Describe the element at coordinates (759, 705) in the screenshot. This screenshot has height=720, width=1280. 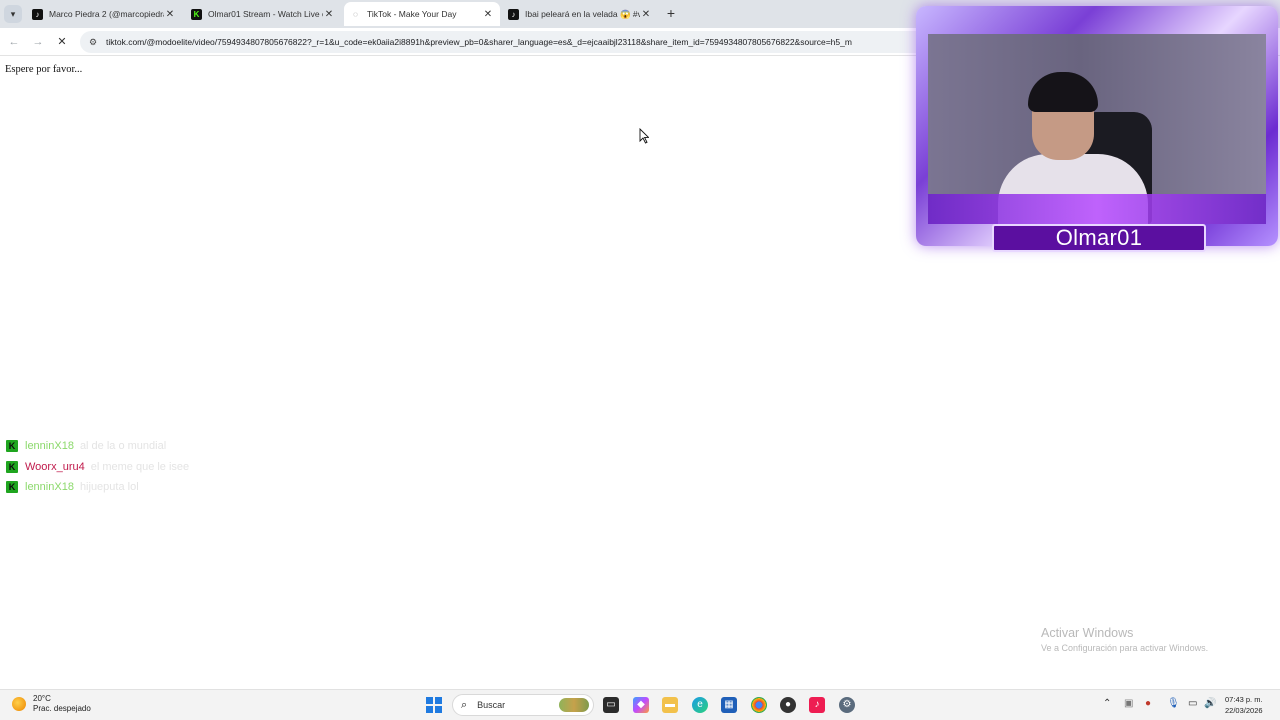
I see `chrome-icon` at that location.